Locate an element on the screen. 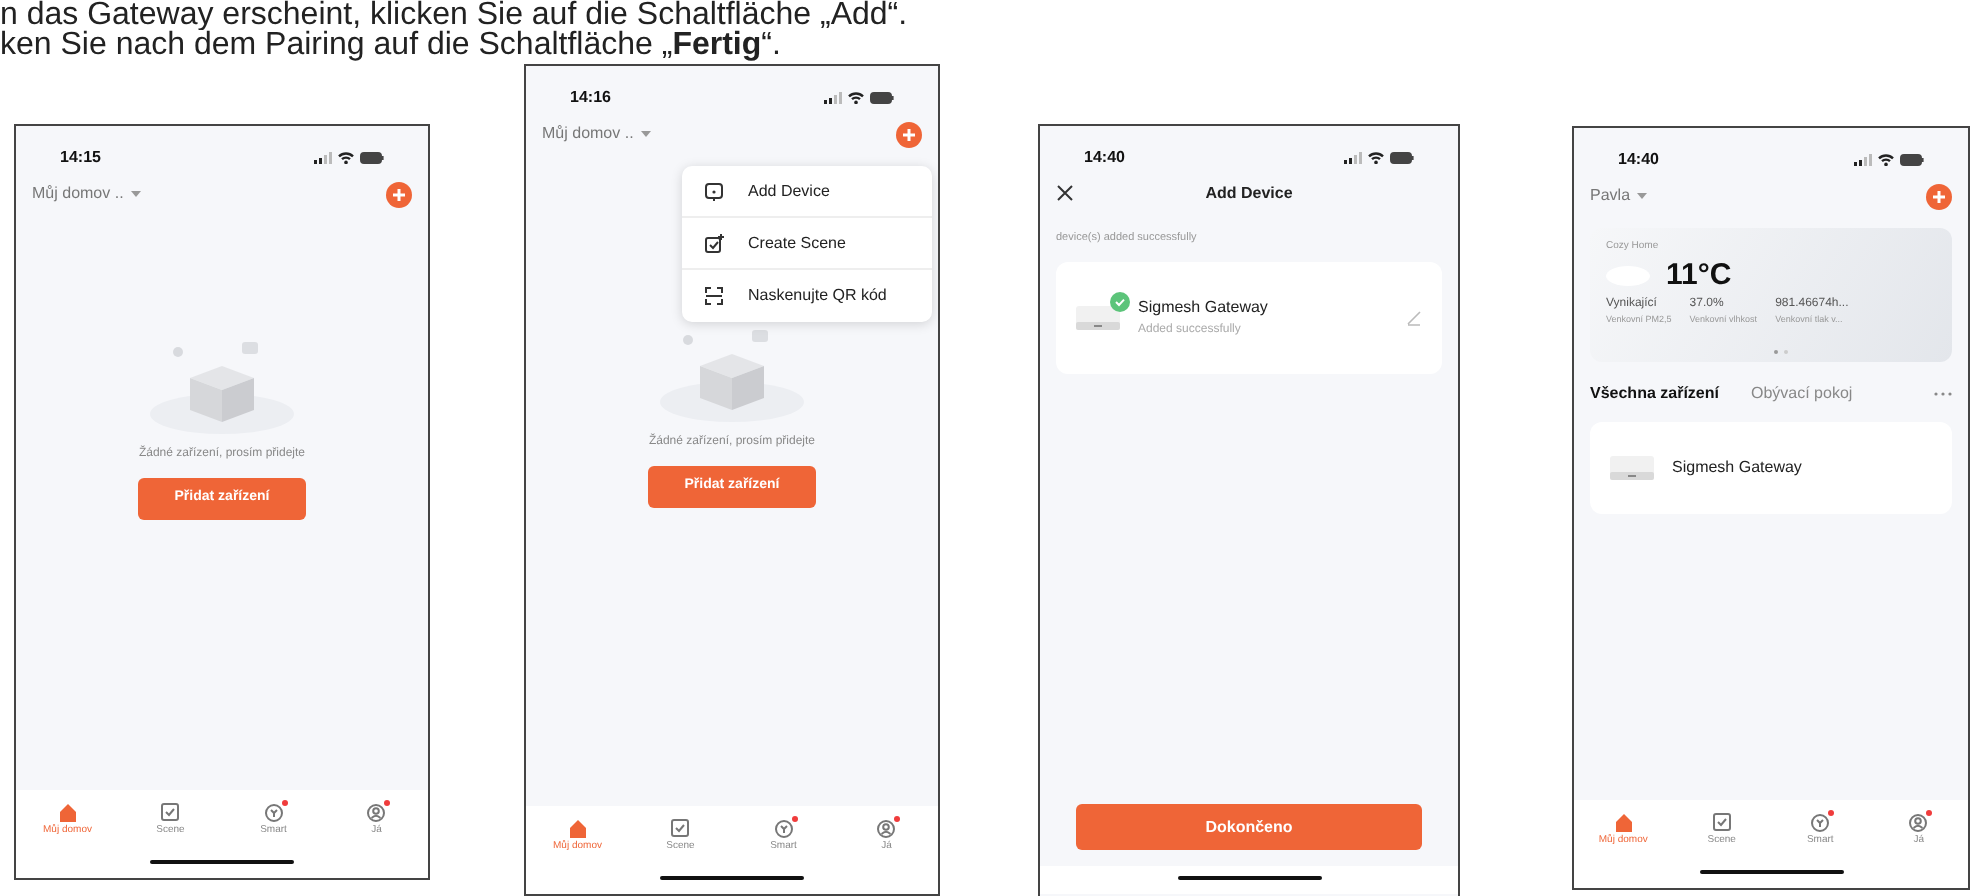  menu-item: Add Device is located at coordinates (807, 192).